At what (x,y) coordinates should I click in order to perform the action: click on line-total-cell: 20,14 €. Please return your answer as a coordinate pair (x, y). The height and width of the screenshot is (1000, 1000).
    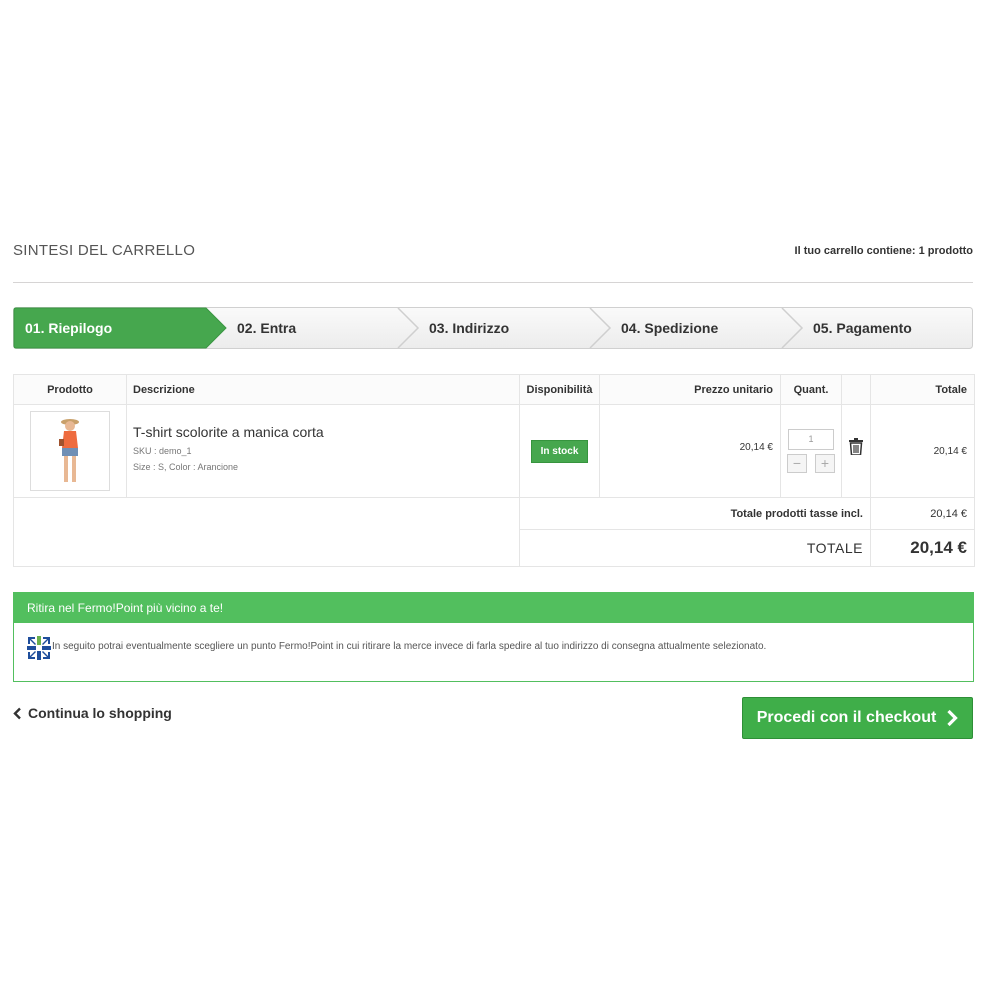
    Looking at the image, I should click on (922, 451).